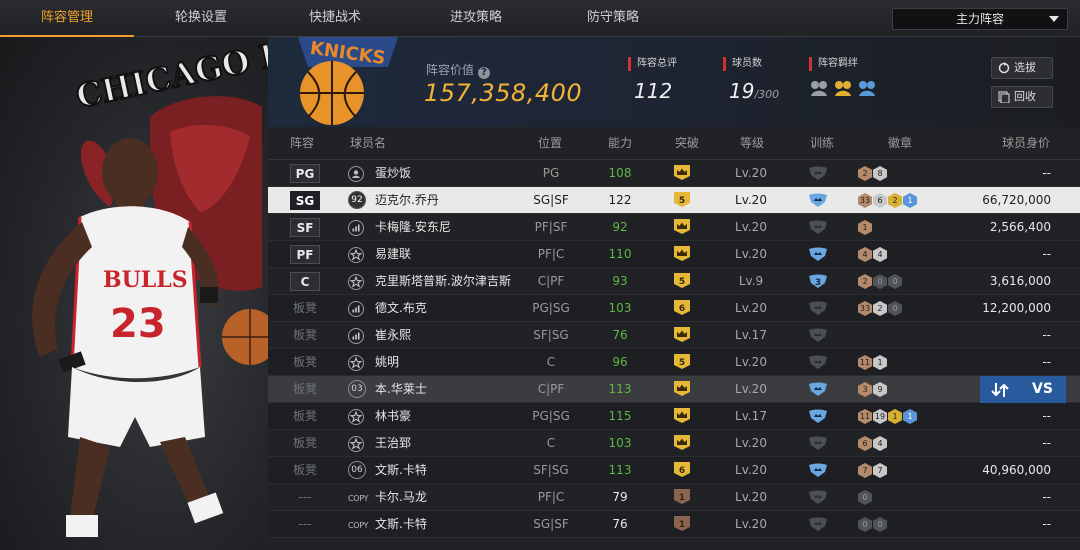  What do you see at coordinates (674, 389) in the screenshot?
I see `roster-row: 板凳03本.华莱士C|PF113Lv.2039--VS` at bounding box center [674, 389].